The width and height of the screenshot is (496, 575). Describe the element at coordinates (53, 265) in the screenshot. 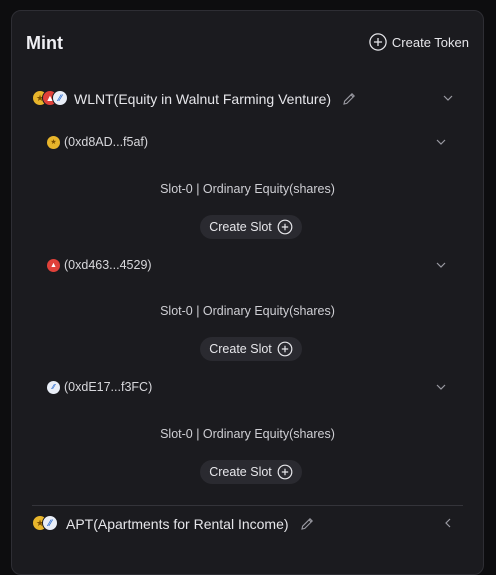

I see `red-triangle-coin-icon: ▲` at that location.